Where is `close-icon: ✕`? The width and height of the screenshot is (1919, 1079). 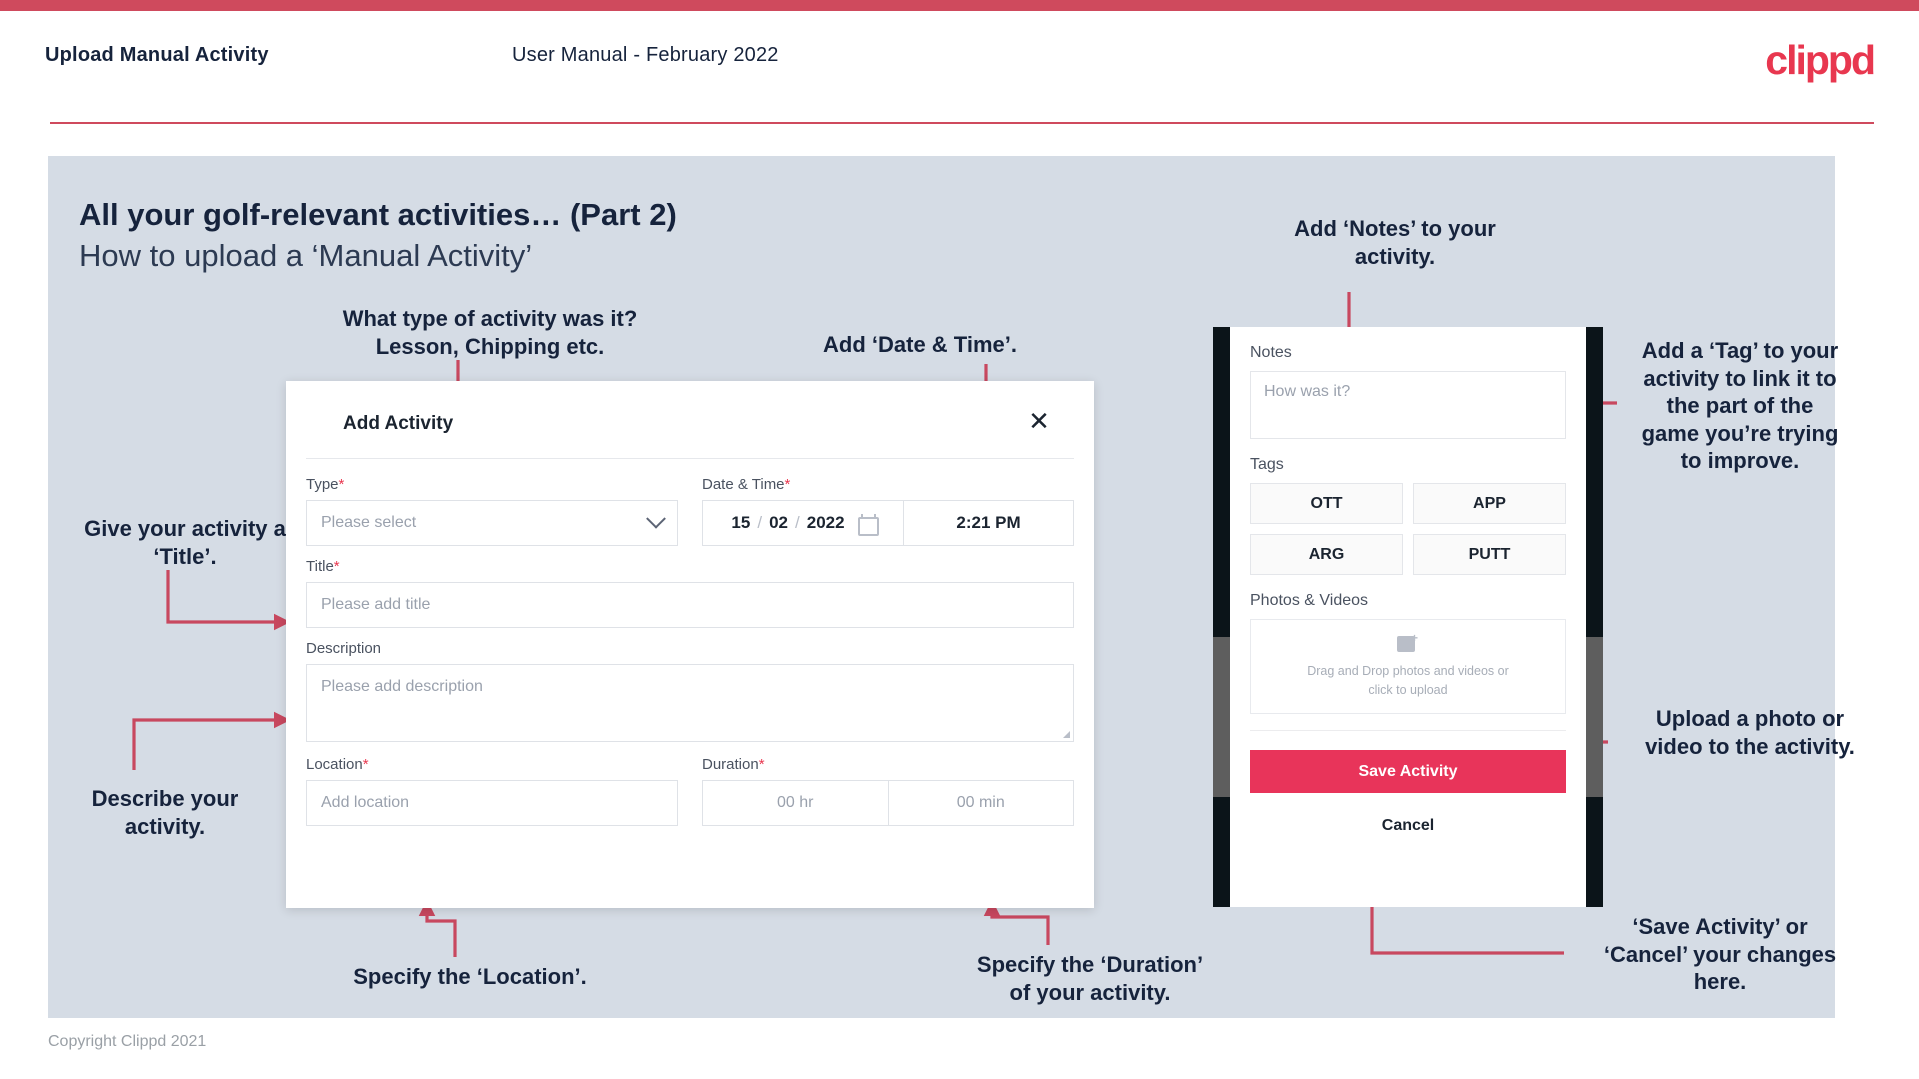 close-icon: ✕ is located at coordinates (1039, 421).